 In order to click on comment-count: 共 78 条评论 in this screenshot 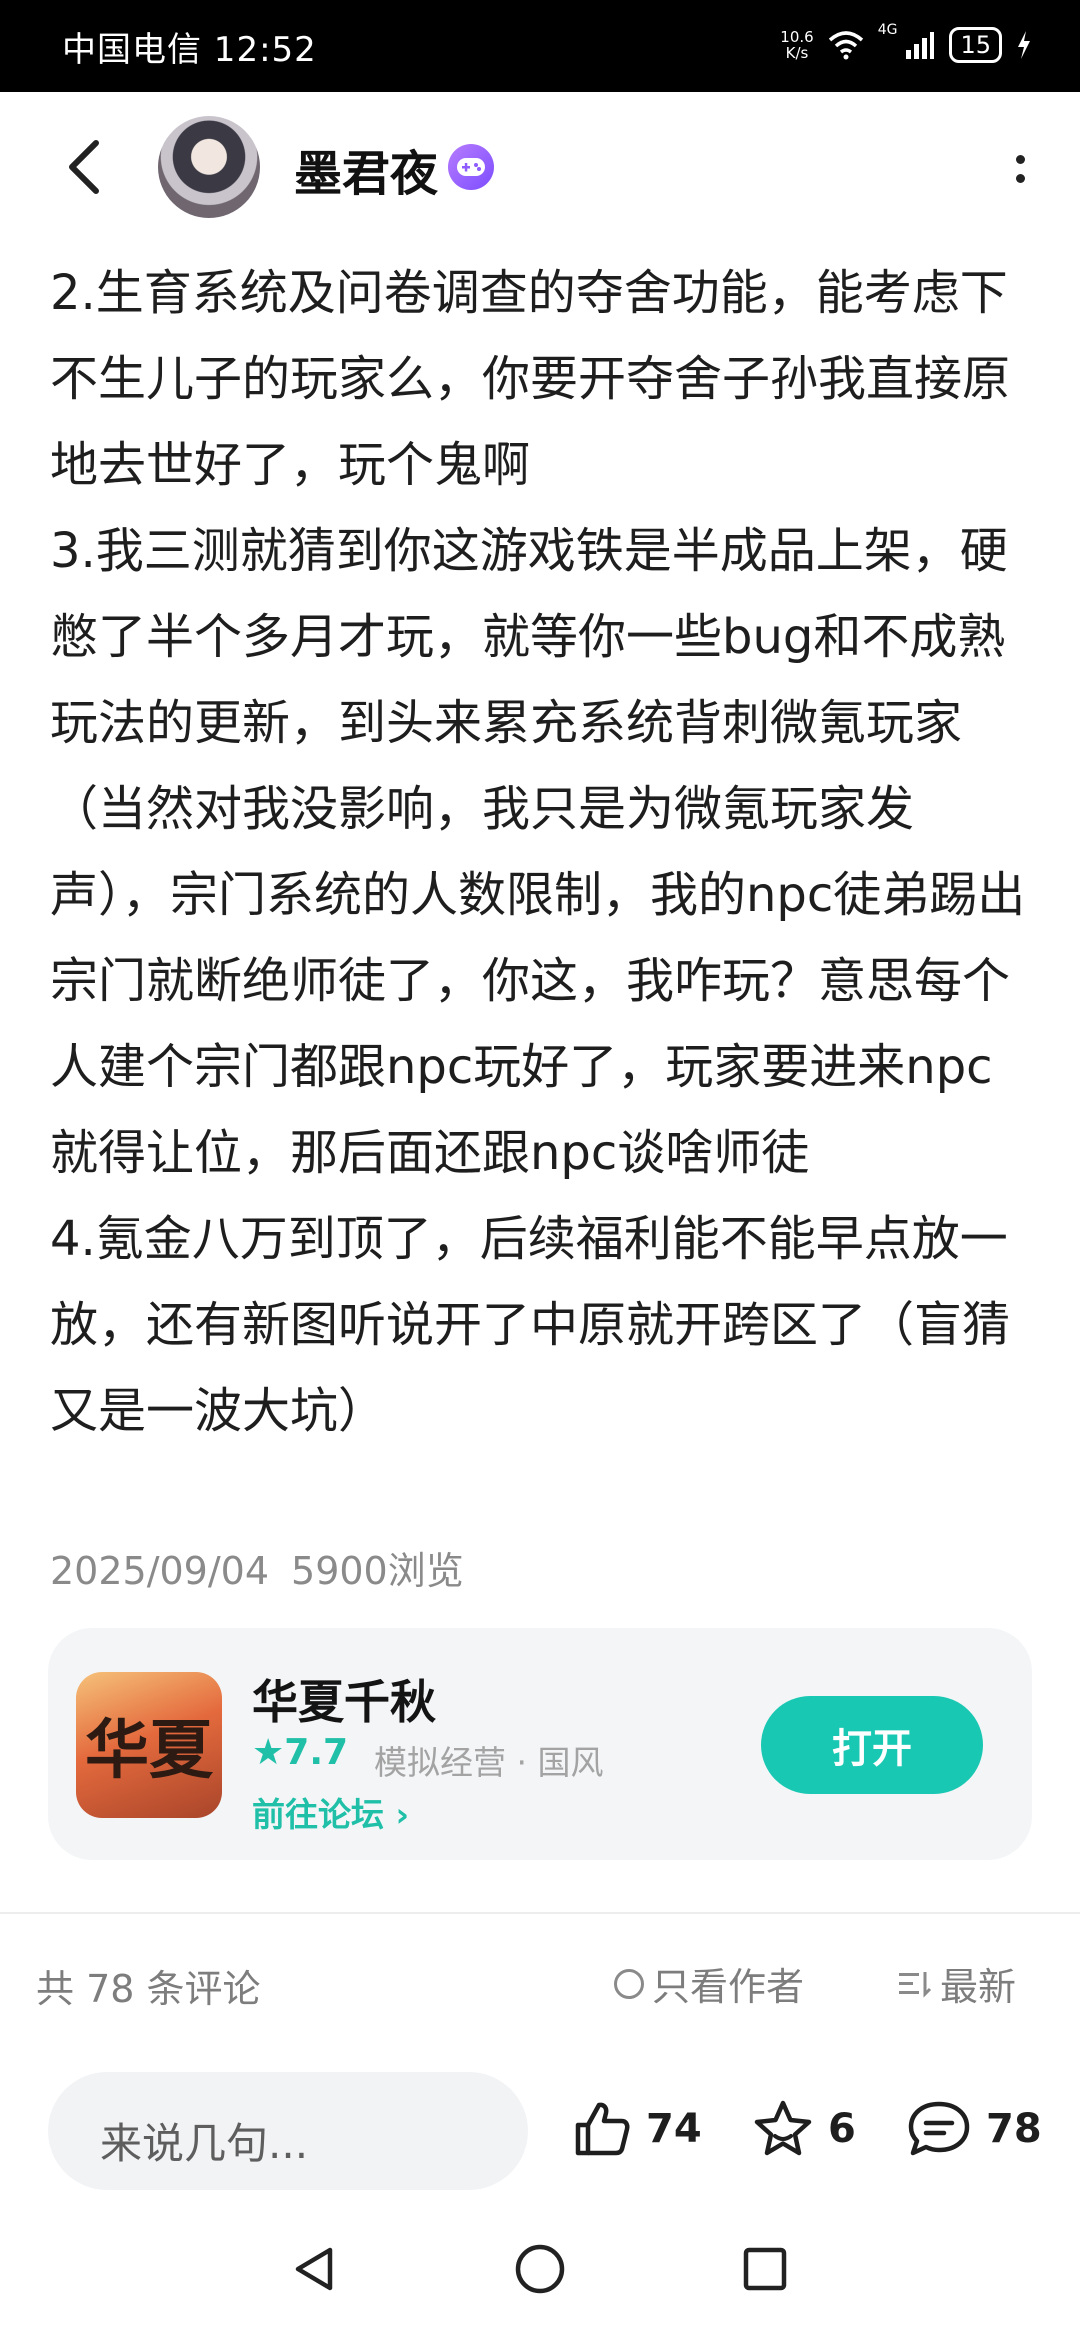, I will do `click(148, 1989)`.